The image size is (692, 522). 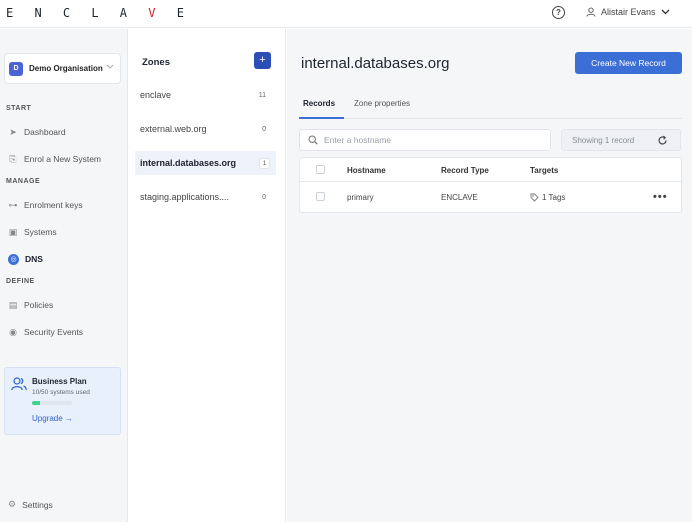 I want to click on column-header-hostname: Hostname, so click(x=366, y=170).